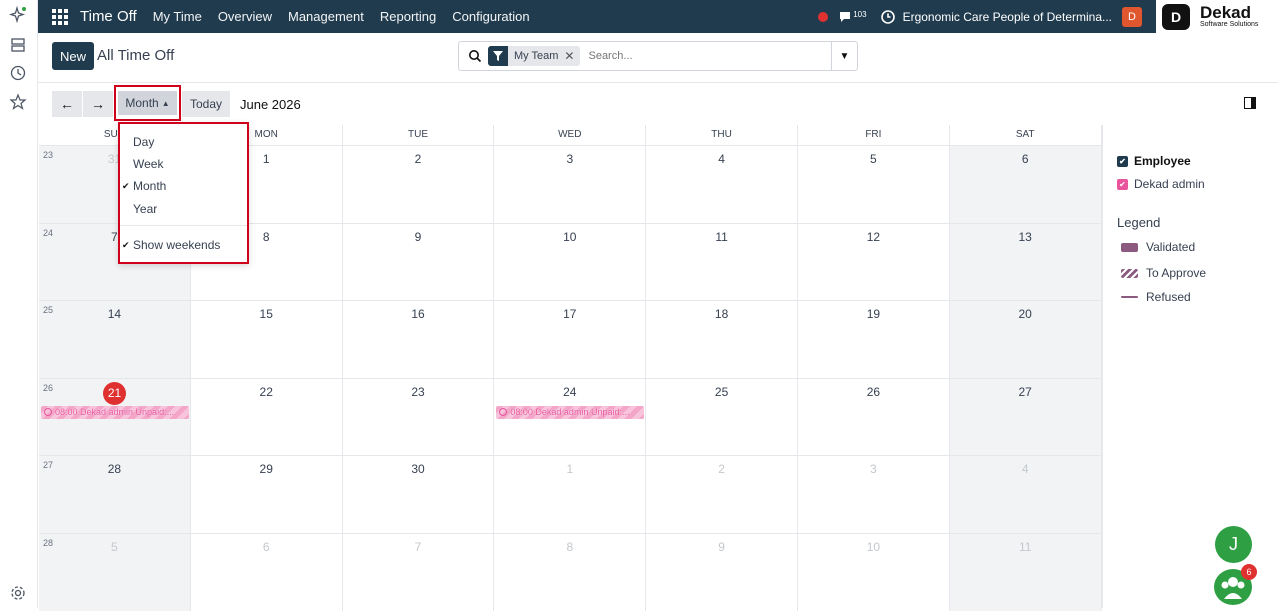  I want to click on day-number: 13, so click(1025, 236).